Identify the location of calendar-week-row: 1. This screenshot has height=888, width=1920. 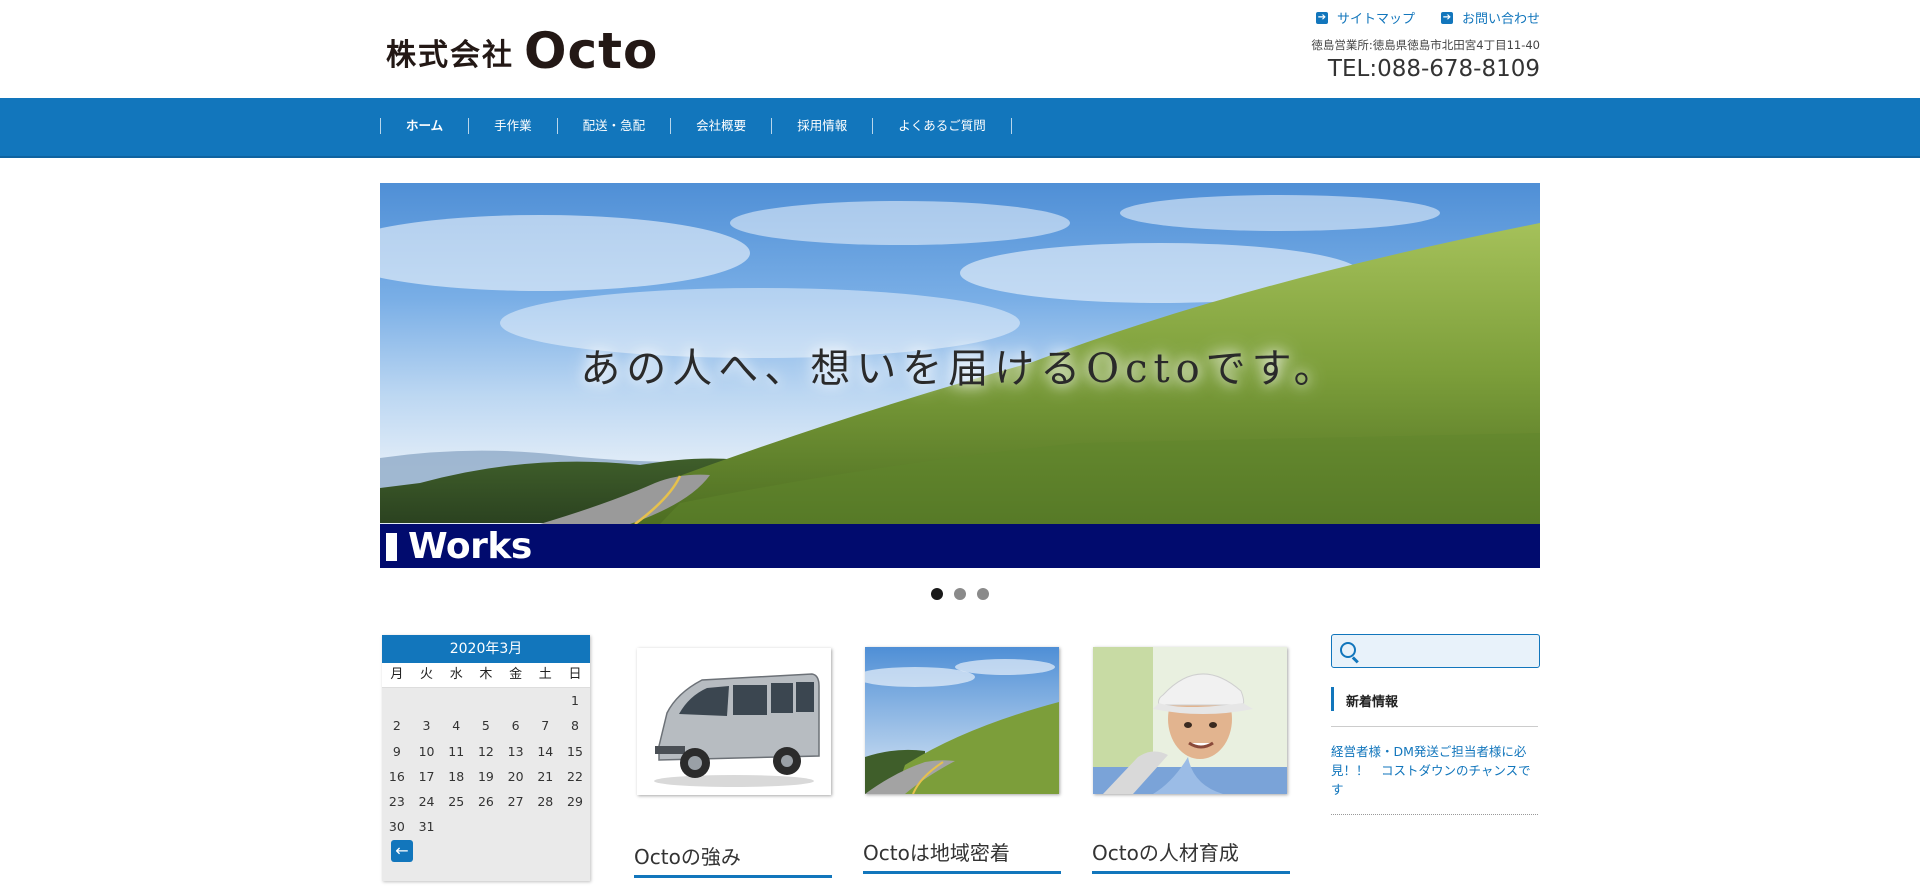
(486, 700).